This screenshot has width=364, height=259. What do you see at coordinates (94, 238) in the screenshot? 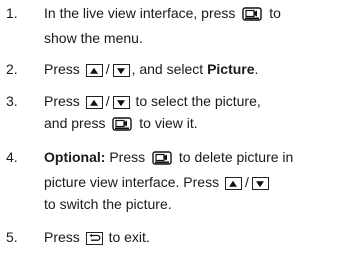
I see `back-button-icon` at bounding box center [94, 238].